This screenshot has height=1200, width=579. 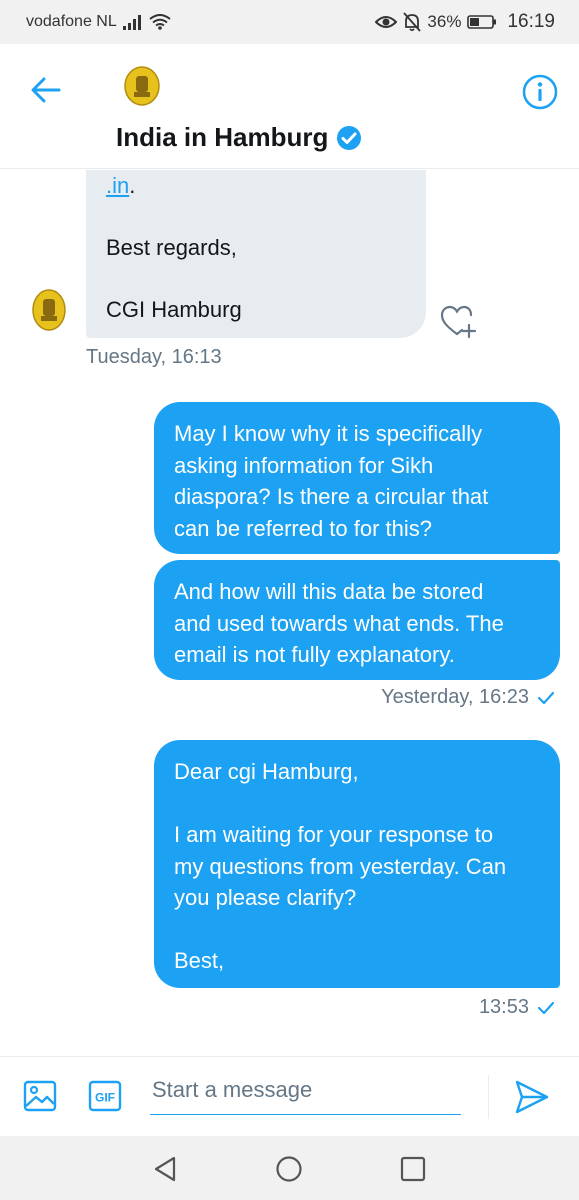 What do you see at coordinates (171, 247) in the screenshot?
I see `message-line: Best regards,` at bounding box center [171, 247].